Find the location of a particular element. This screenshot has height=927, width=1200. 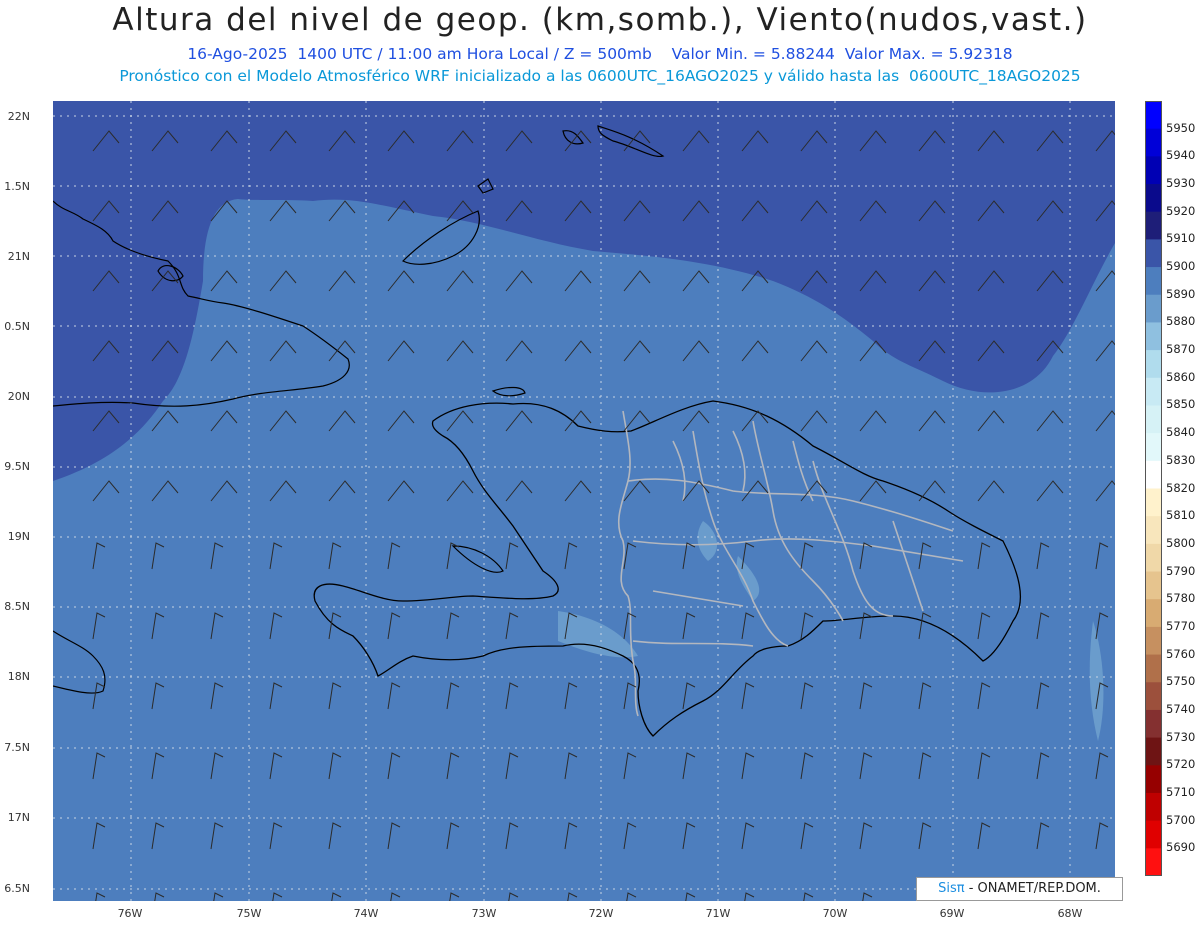

colorbar-tick-label: 5840 is located at coordinates (1181, 432).